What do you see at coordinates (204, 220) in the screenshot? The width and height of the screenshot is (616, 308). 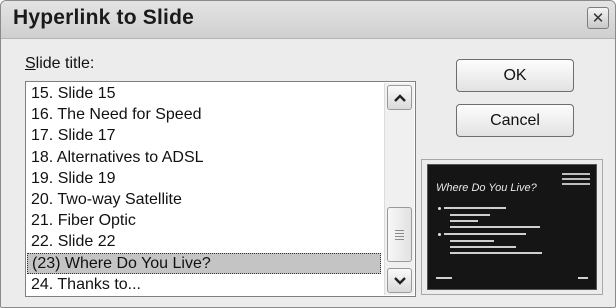 I see `list-item: 21. Fiber Optic` at bounding box center [204, 220].